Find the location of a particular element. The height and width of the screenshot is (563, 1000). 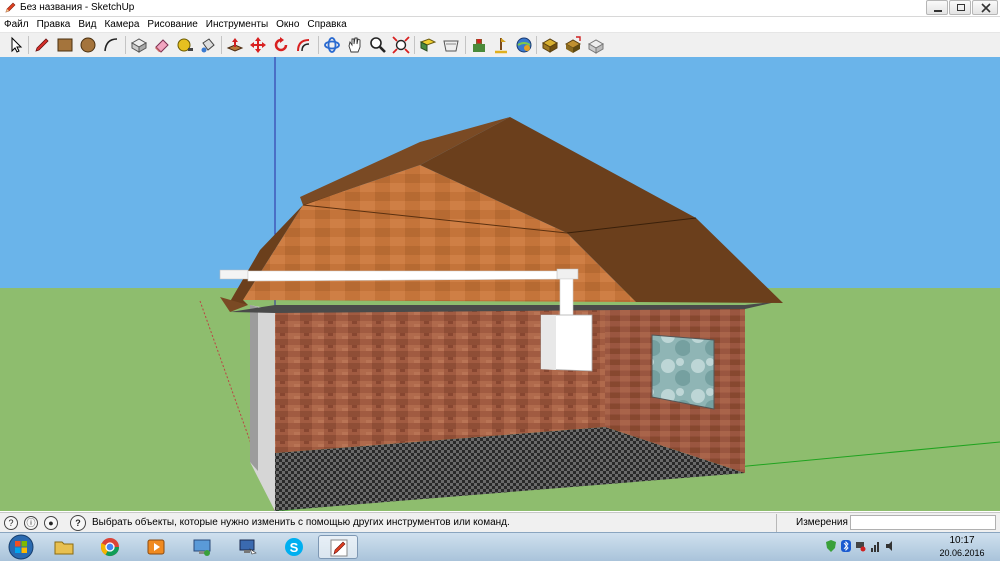

taskbar-remote-desktop is located at coordinates (248, 547).